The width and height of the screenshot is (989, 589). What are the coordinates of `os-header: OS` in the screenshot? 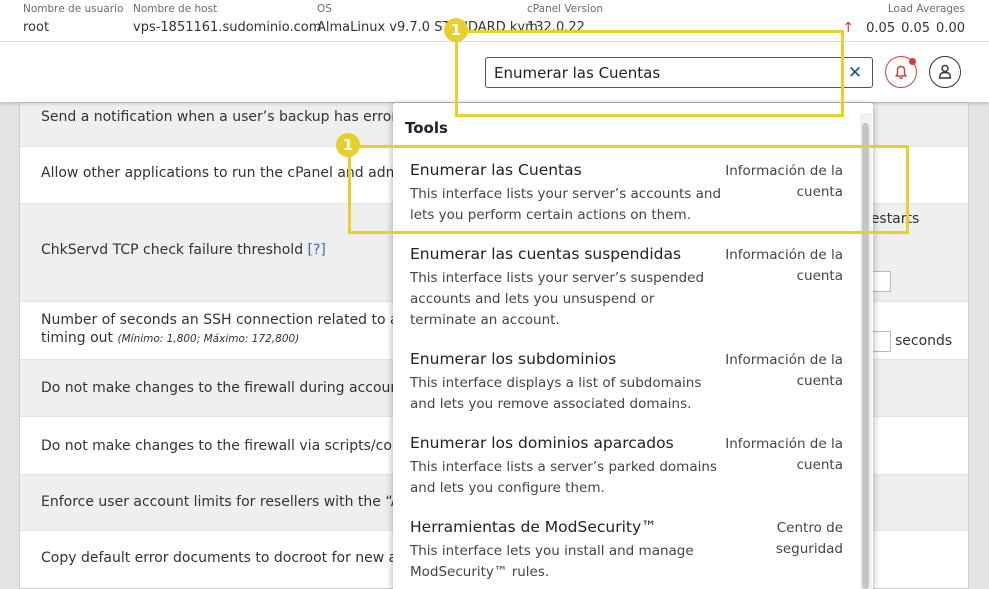 It's located at (324, 9).